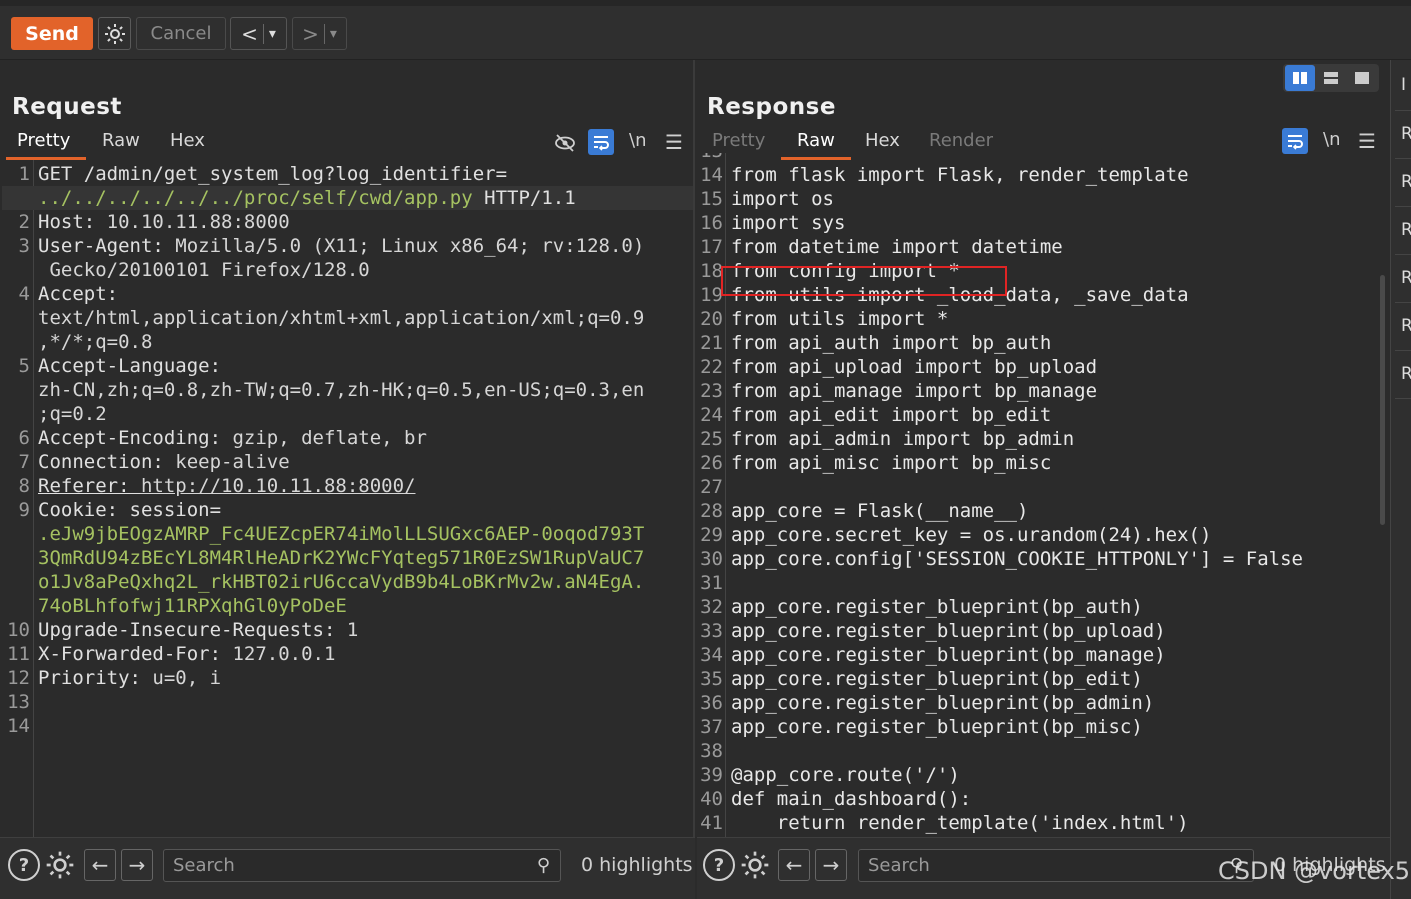  I want to click on toolbar: Send Cancel < ▾ > ▾, so click(705, 30).